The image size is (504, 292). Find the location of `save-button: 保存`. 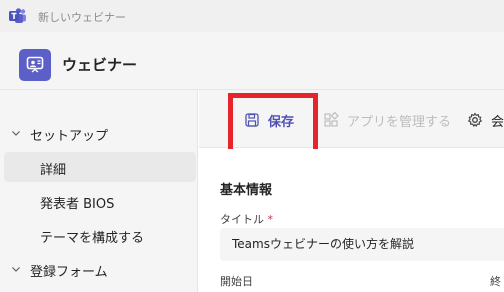

save-button: 保存 is located at coordinates (269, 120).